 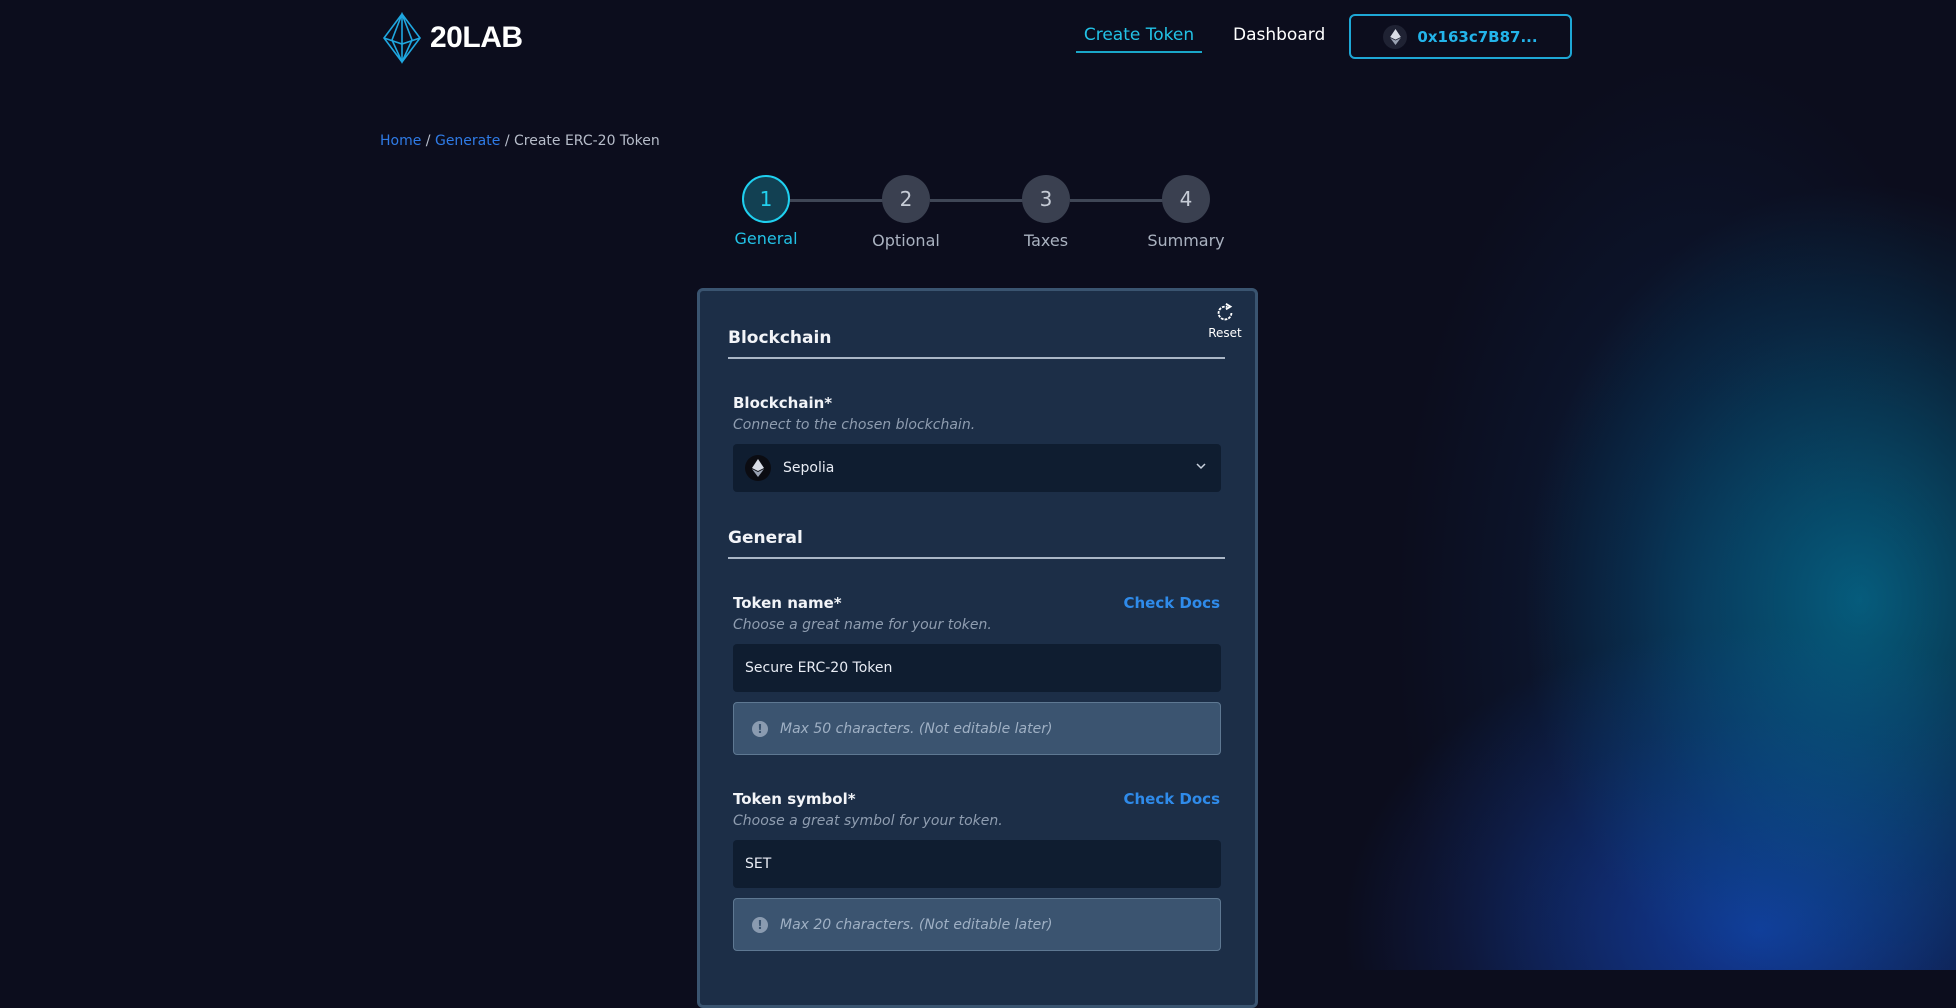 What do you see at coordinates (977, 668) in the screenshot?
I see `token-name-input: Secure ERC-20 Token` at bounding box center [977, 668].